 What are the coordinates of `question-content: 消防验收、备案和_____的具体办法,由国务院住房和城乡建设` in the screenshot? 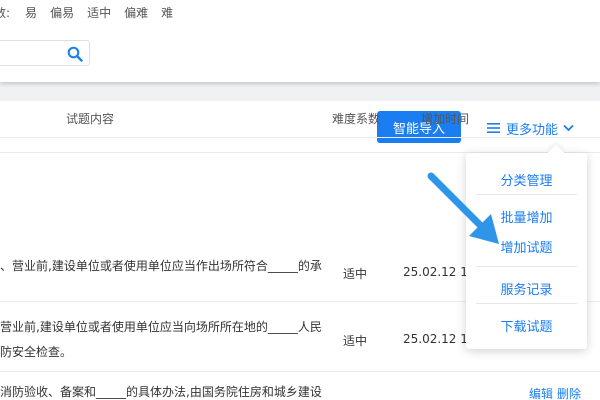 It's located at (161, 392).